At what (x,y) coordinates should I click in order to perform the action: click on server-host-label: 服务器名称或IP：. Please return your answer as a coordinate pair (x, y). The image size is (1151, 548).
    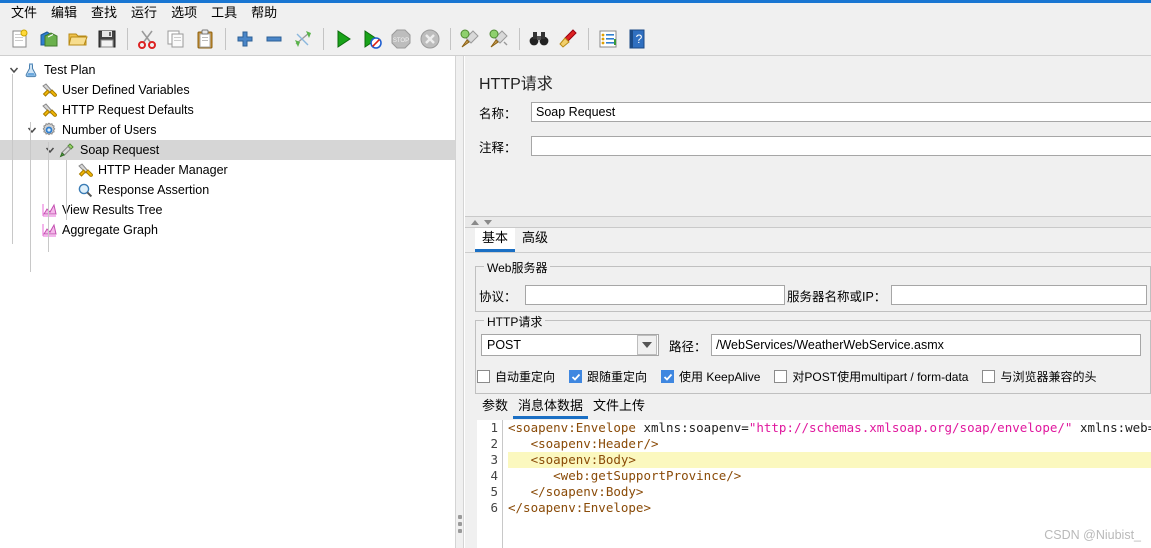
    Looking at the image, I should click on (837, 296).